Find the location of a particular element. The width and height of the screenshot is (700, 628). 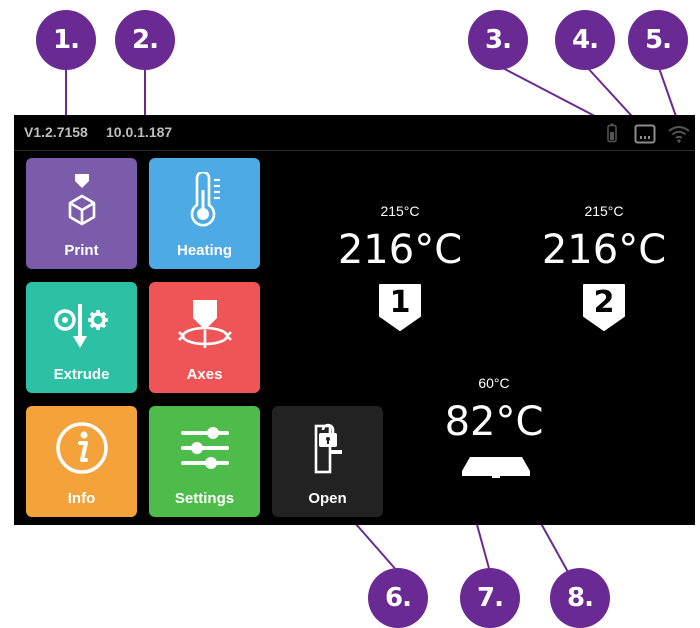

callout-5: 5. is located at coordinates (658, 40).